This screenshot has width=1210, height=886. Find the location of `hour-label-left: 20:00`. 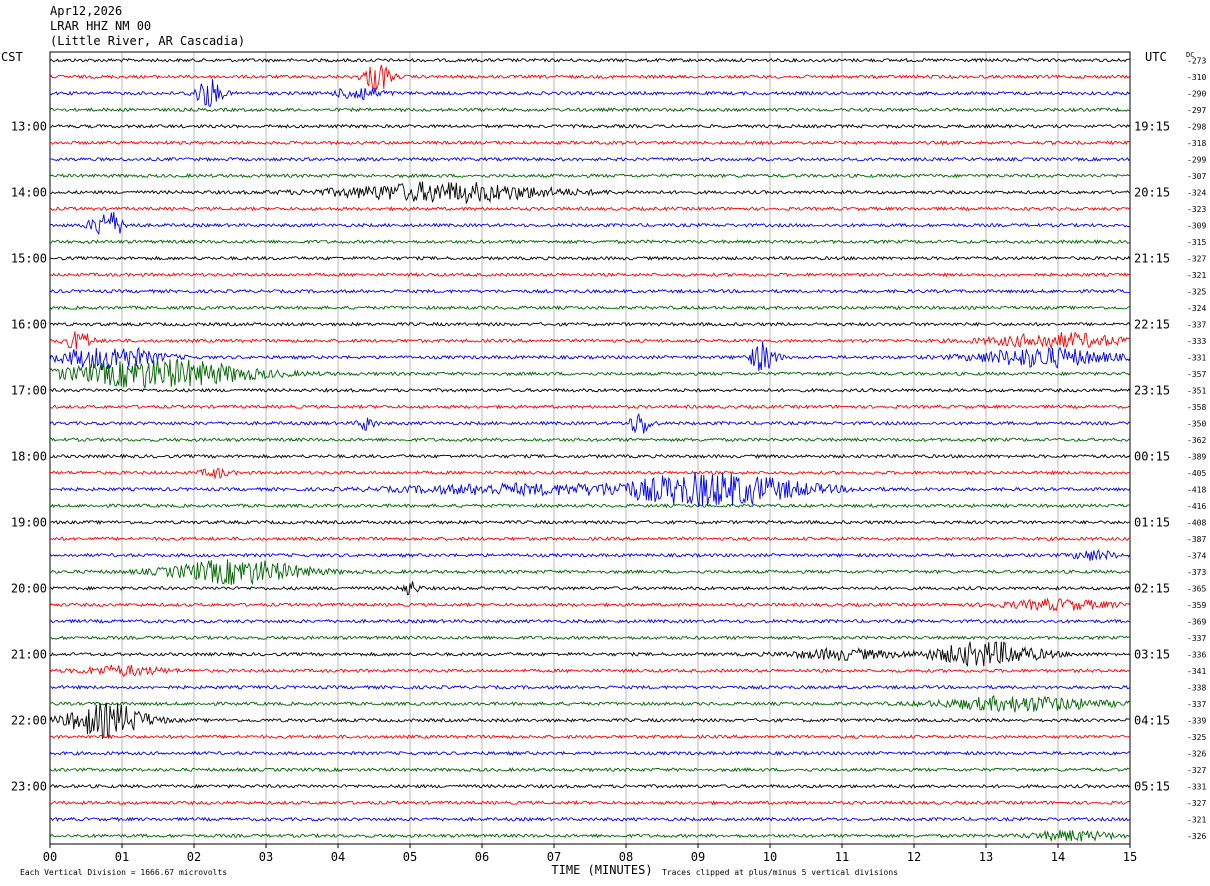

hour-label-left: 20:00 is located at coordinates (29, 588).